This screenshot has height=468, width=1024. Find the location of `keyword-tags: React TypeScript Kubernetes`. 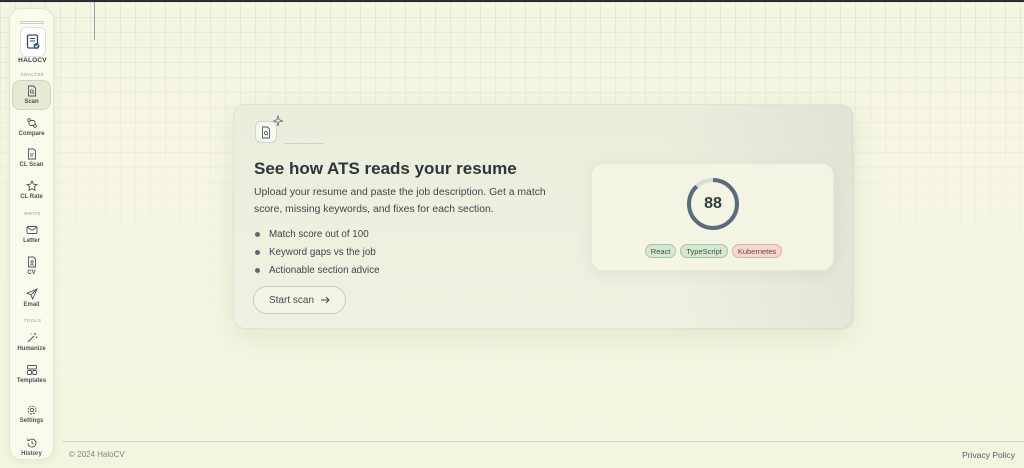

keyword-tags: React TypeScript Kubernetes is located at coordinates (713, 251).